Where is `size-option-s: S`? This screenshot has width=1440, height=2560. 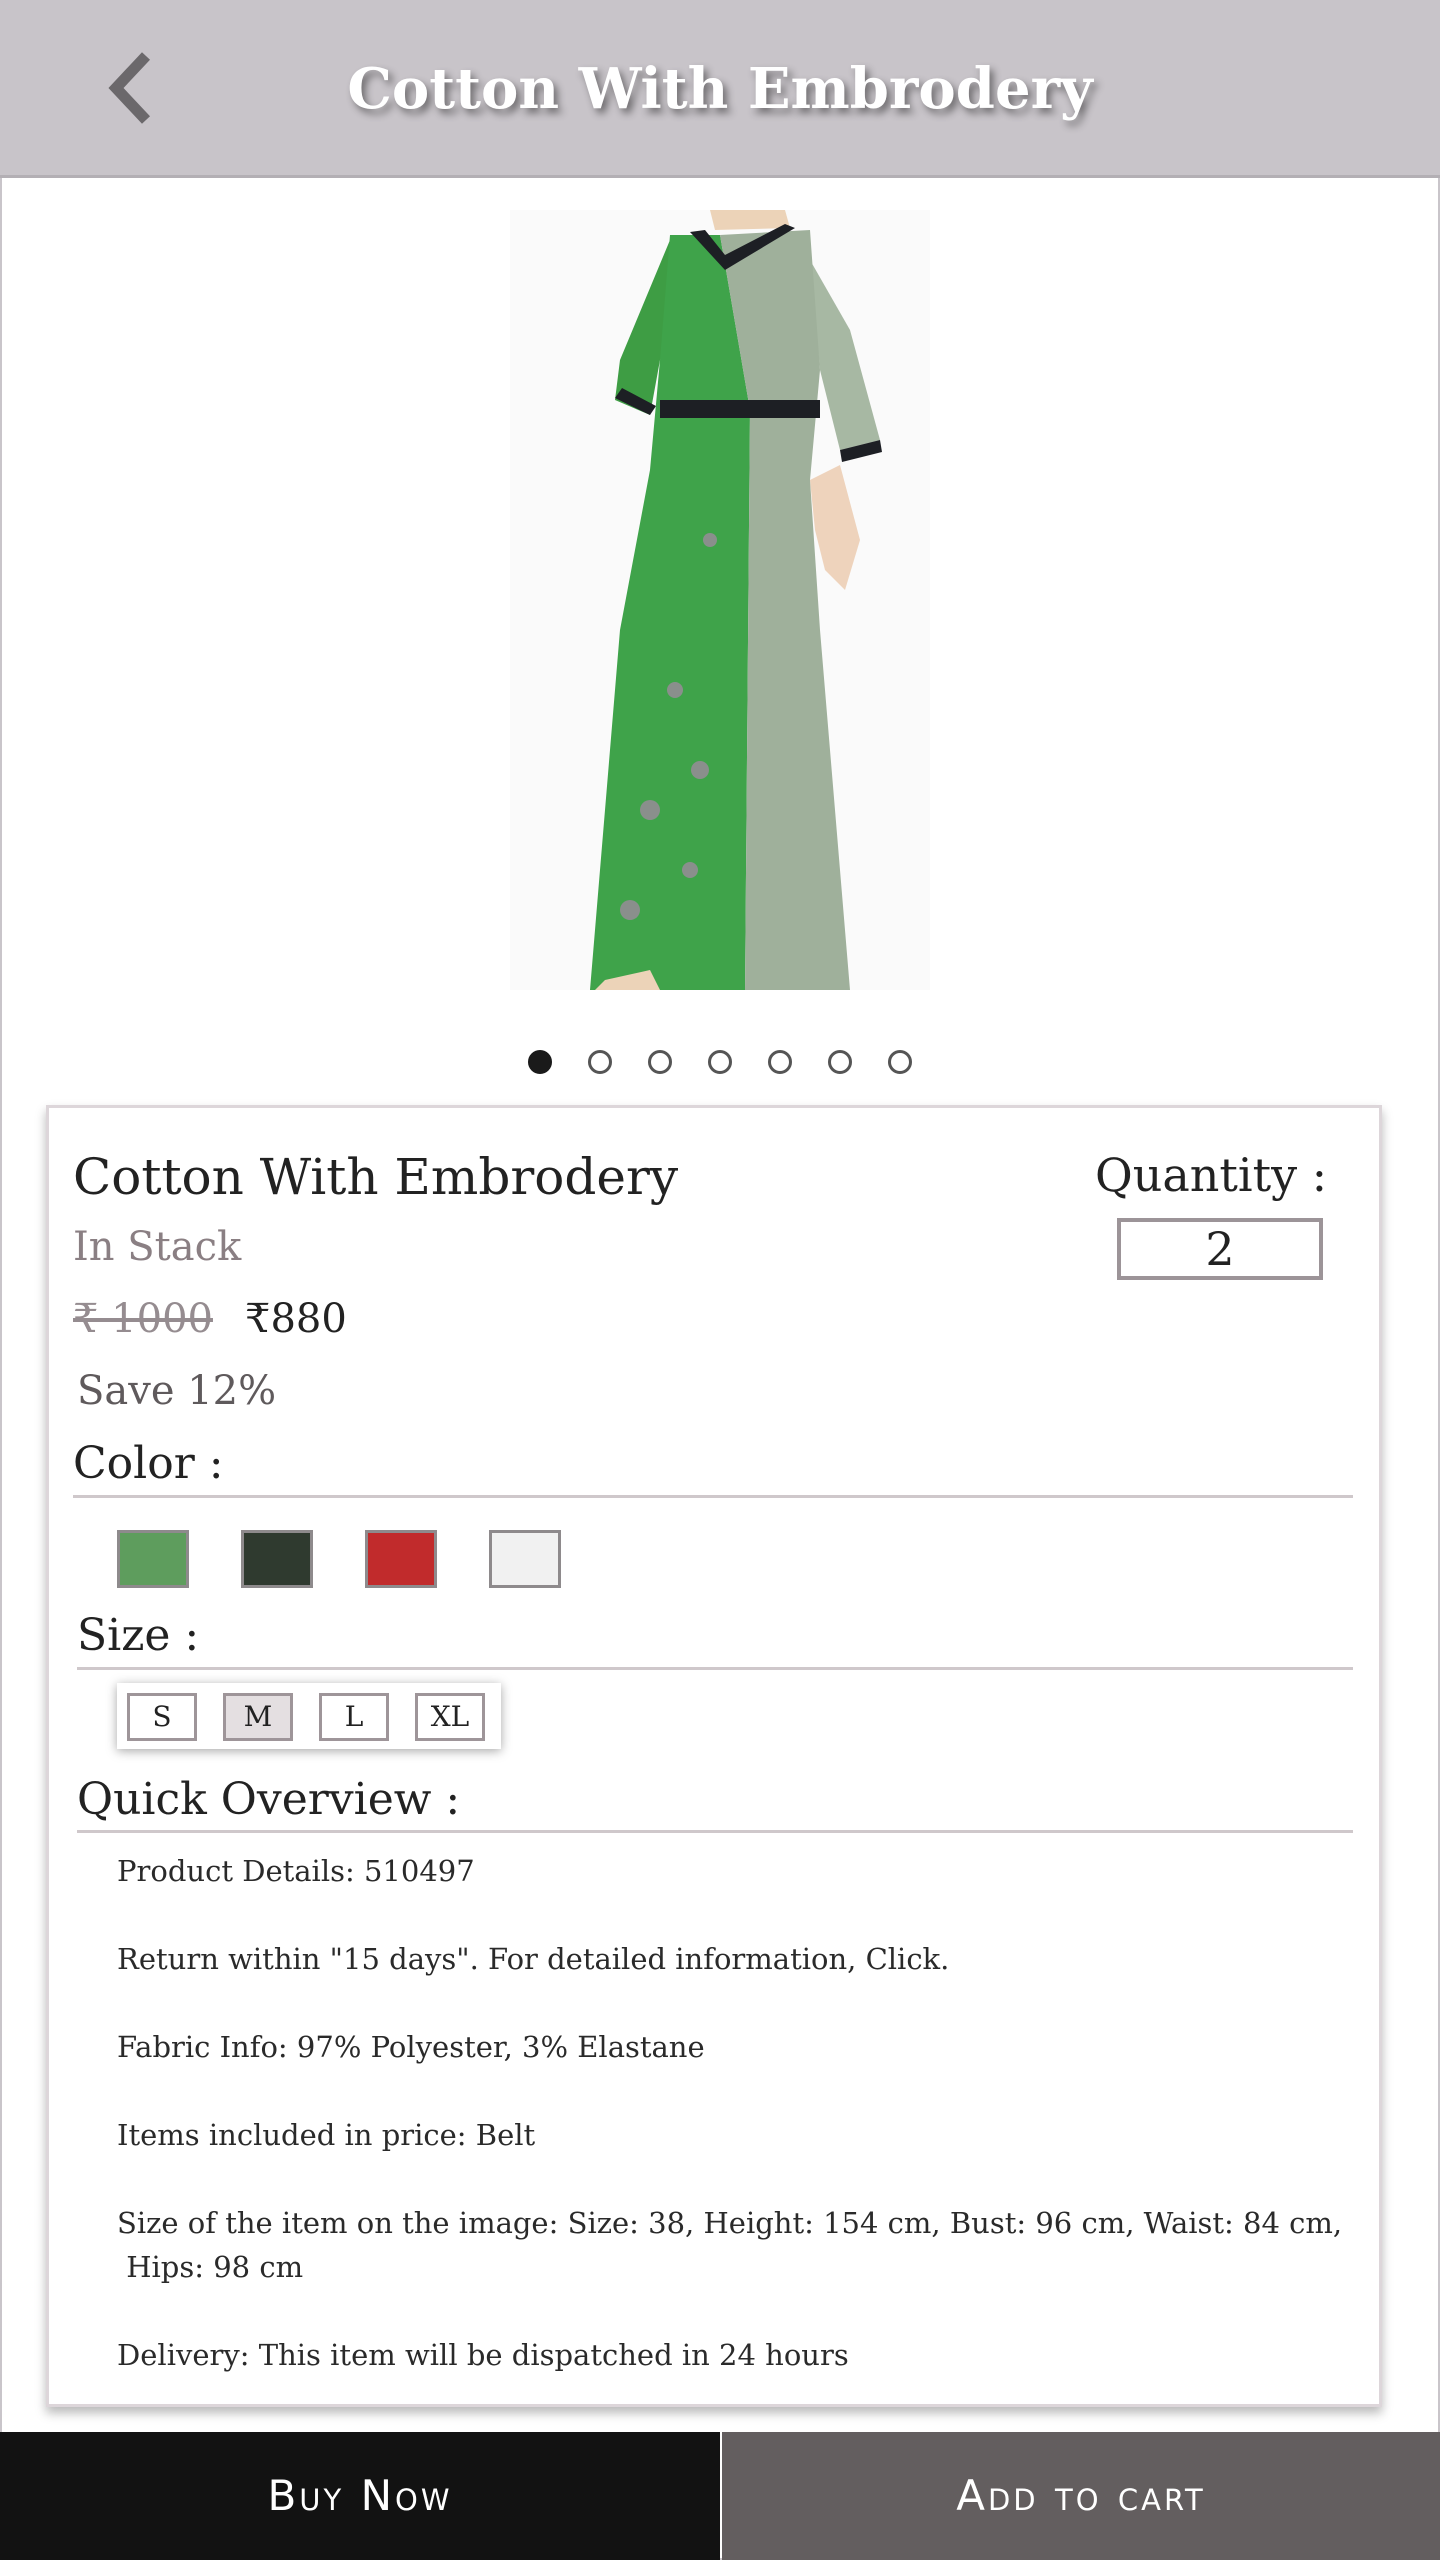
size-option-s: S is located at coordinates (162, 1717).